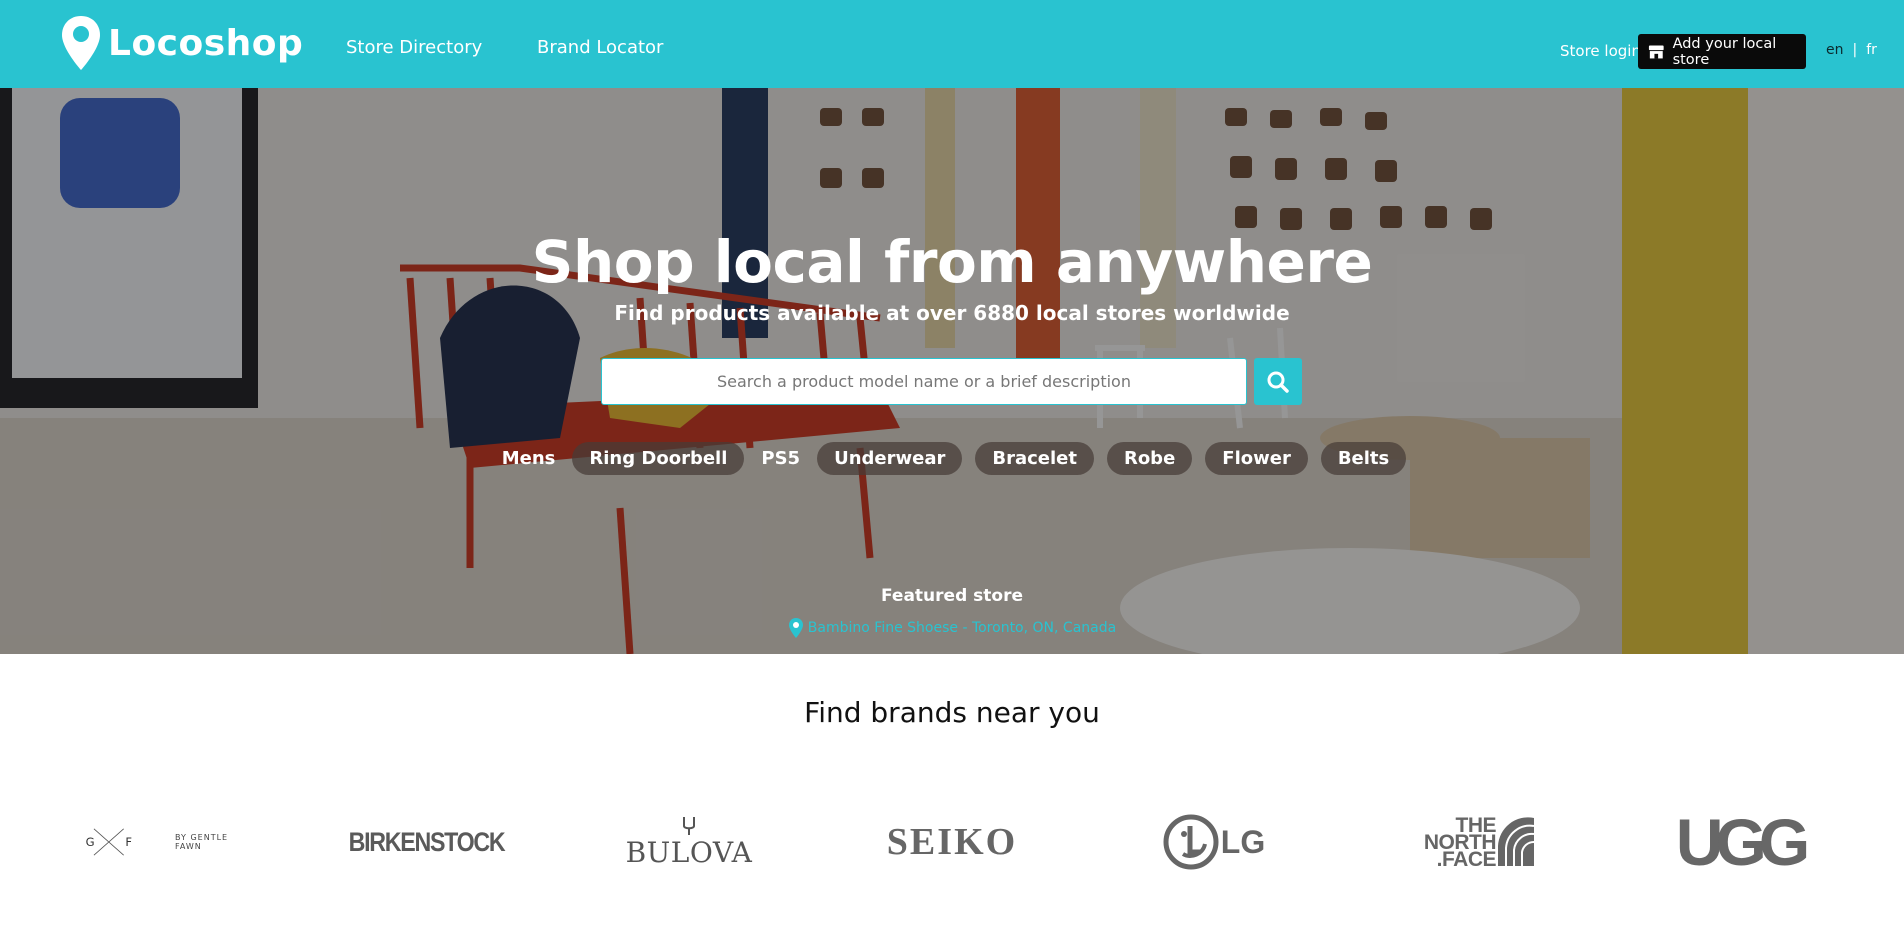 Image resolution: width=1904 pixels, height=937 pixels. Describe the element at coordinates (164, 842) in the screenshot. I see `brand-logo-gf: G F BY GENTLE FAWN` at that location.